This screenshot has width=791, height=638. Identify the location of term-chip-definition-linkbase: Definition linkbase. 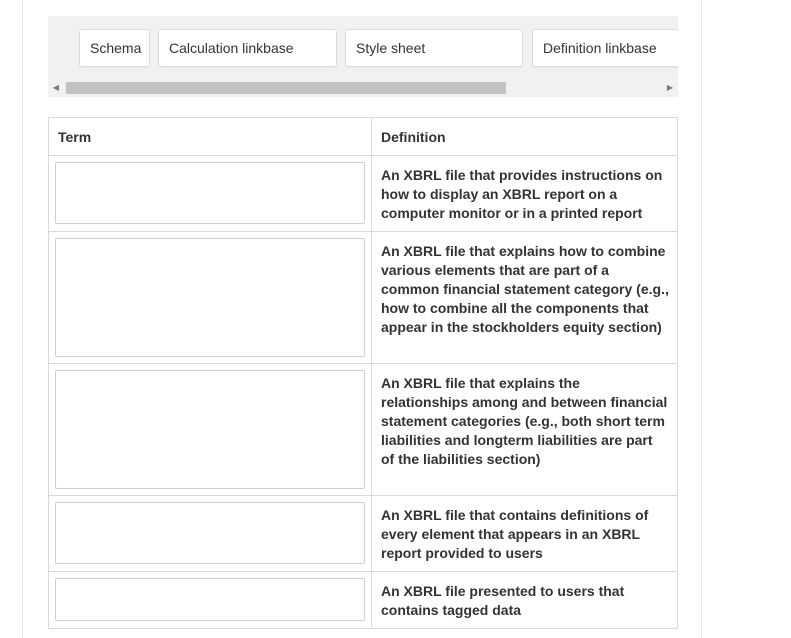
(605, 48).